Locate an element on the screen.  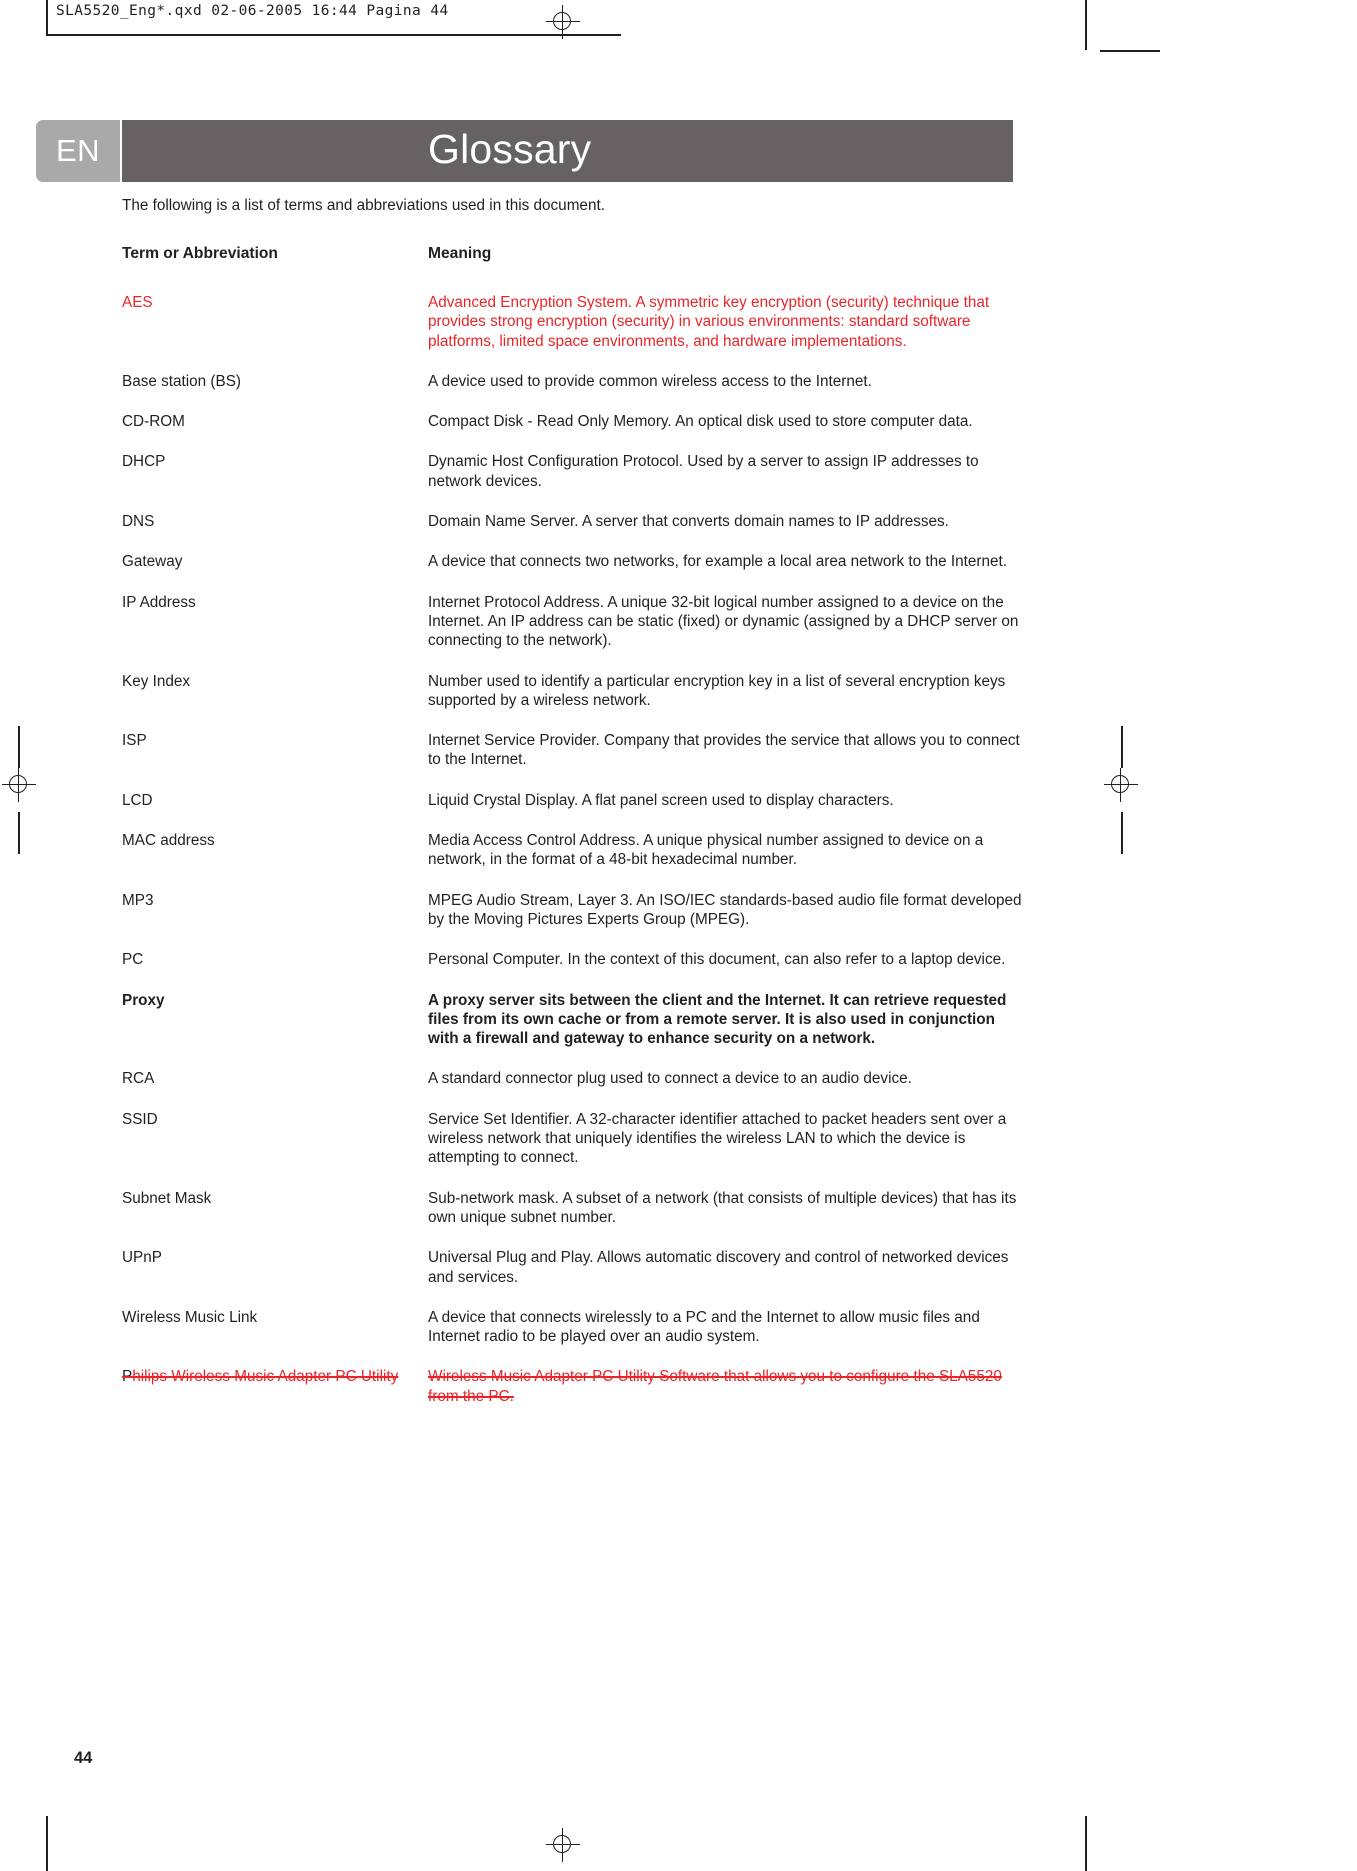
crop-mark-left-lower is located at coordinates (19, 833).